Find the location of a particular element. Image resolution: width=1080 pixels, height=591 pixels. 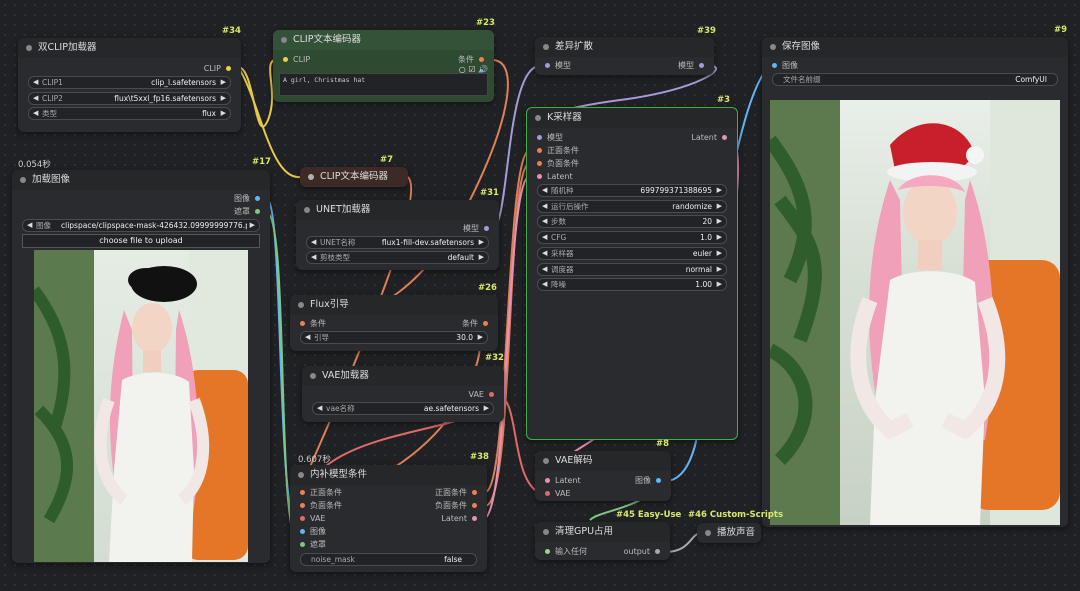

output-positive: 正面条件 is located at coordinates (456, 493).